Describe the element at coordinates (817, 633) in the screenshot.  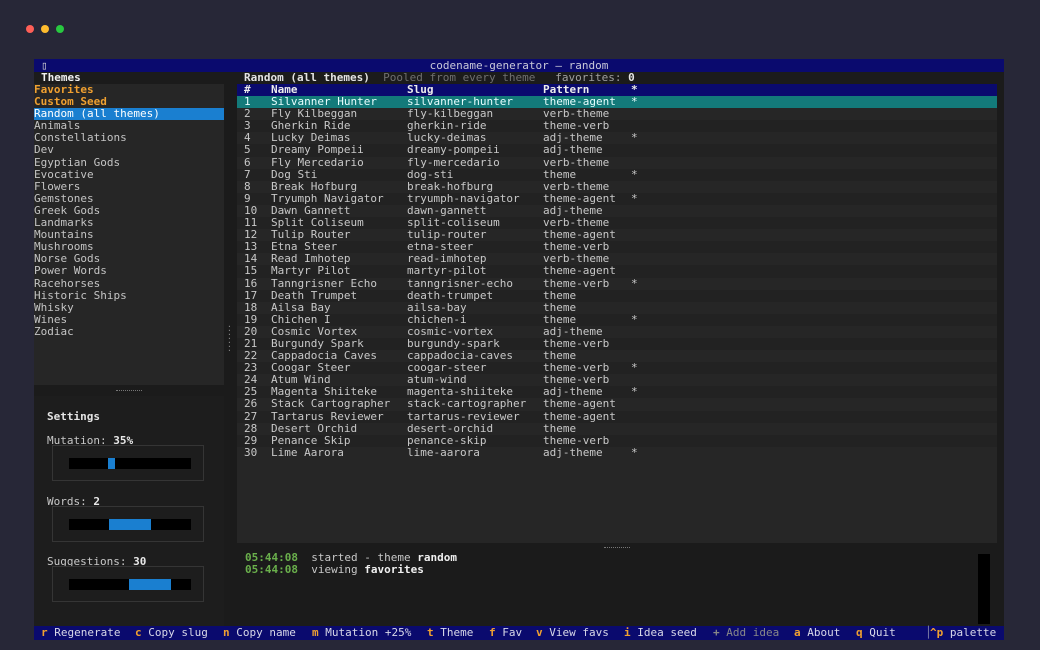
I see `key-a-binding: a About` at that location.